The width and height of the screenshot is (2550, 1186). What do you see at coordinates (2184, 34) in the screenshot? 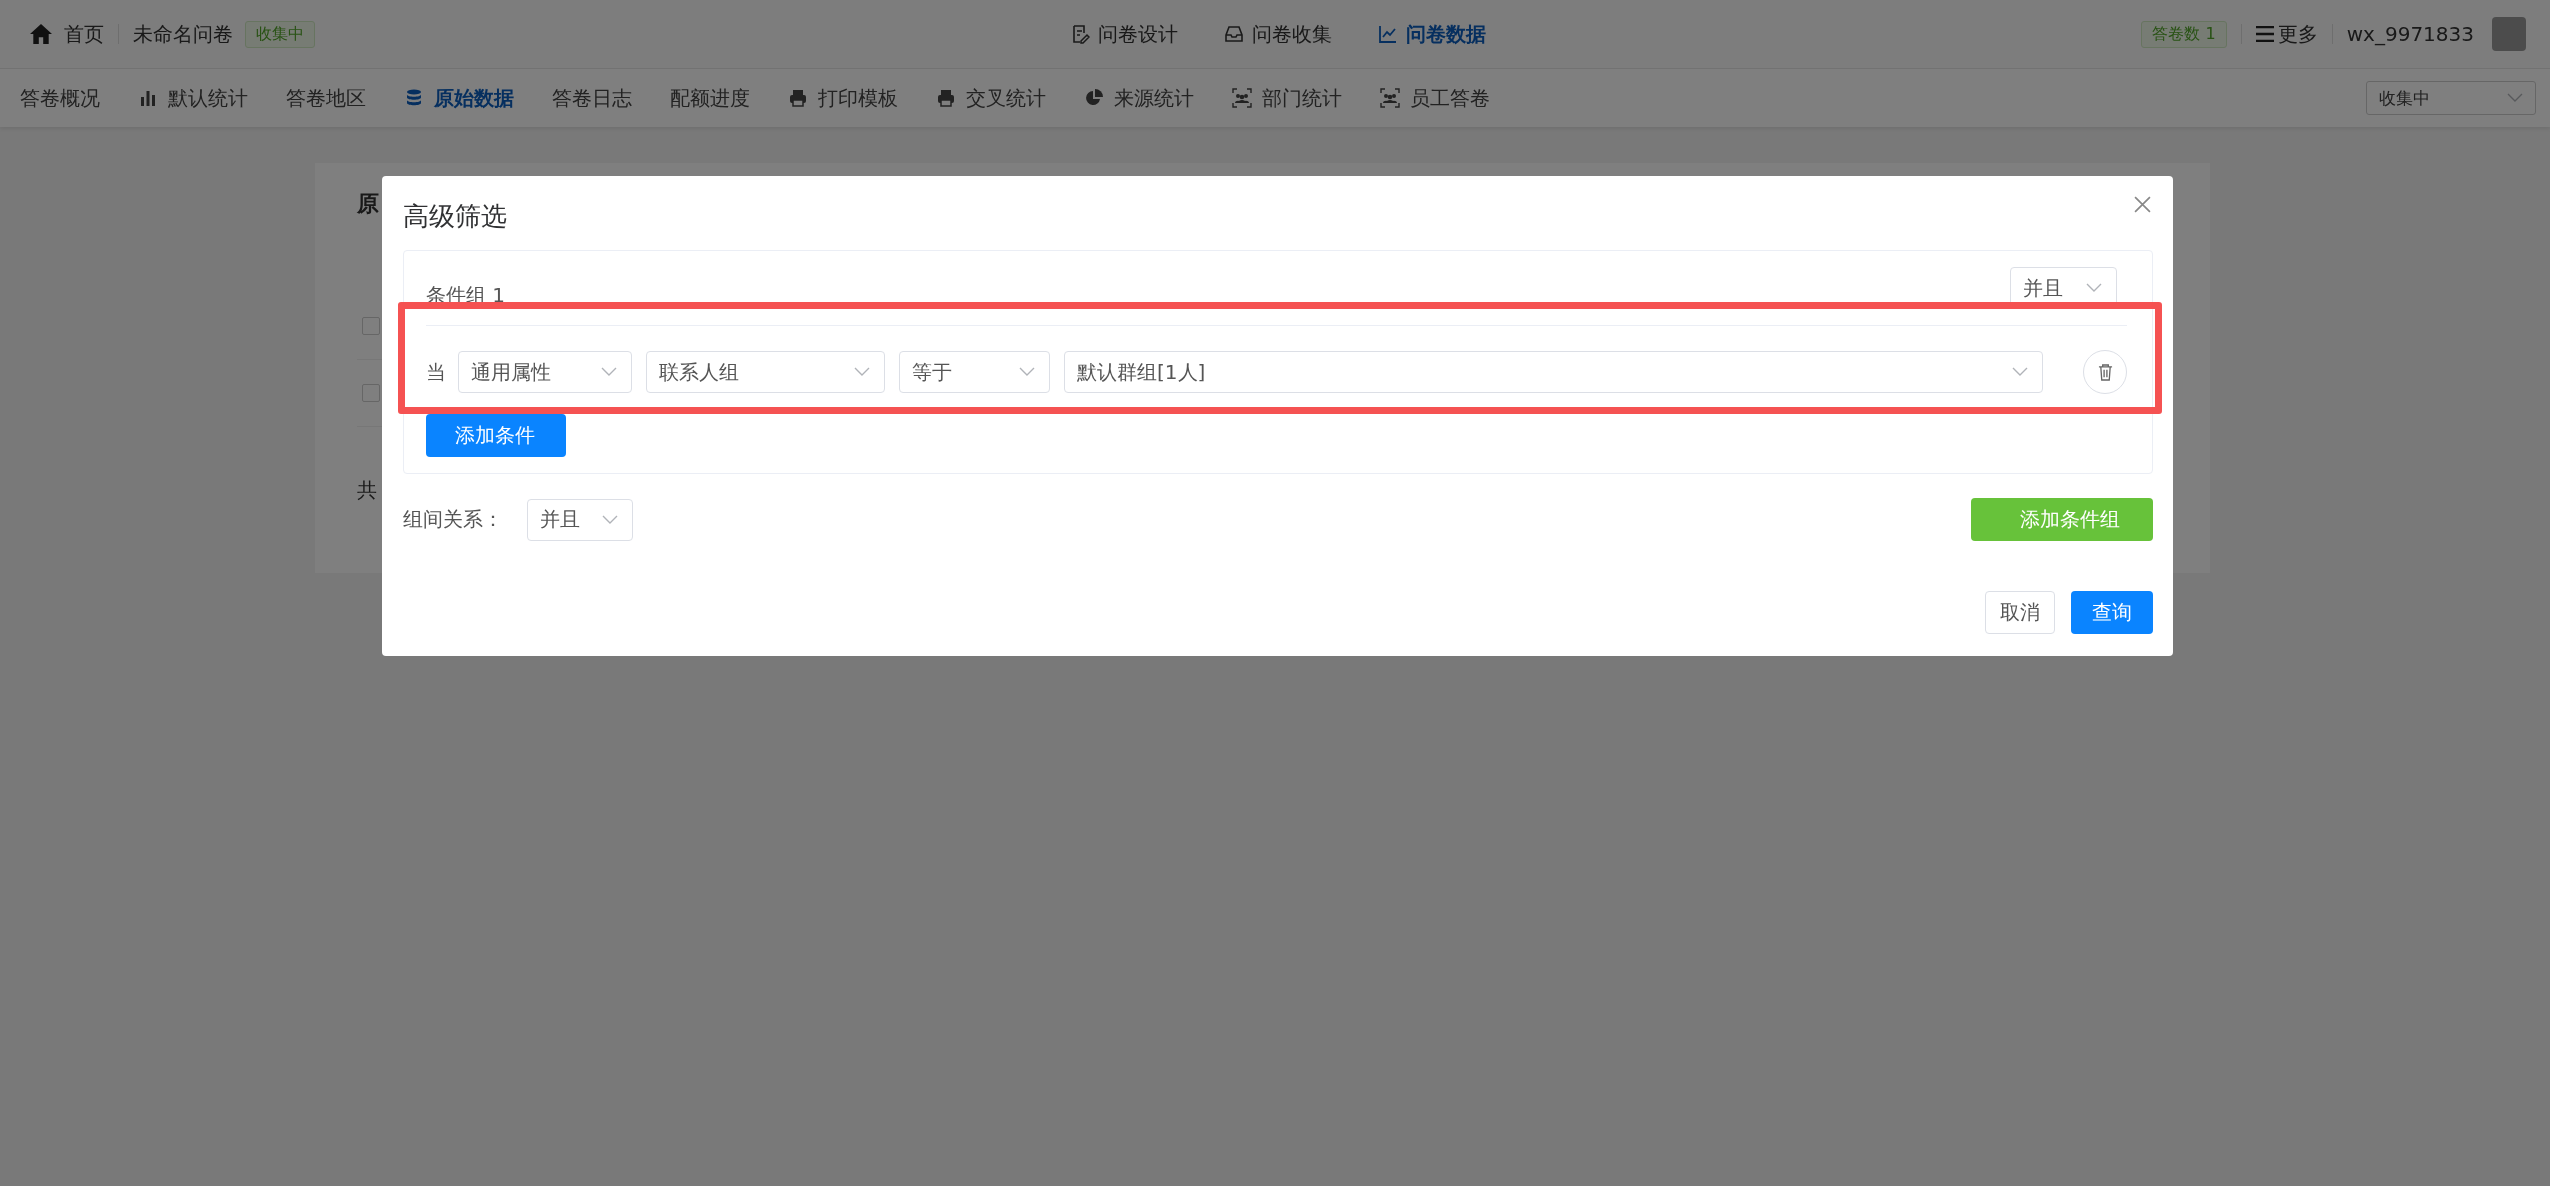
I see `answer-count-badge: 答卷数 1` at bounding box center [2184, 34].